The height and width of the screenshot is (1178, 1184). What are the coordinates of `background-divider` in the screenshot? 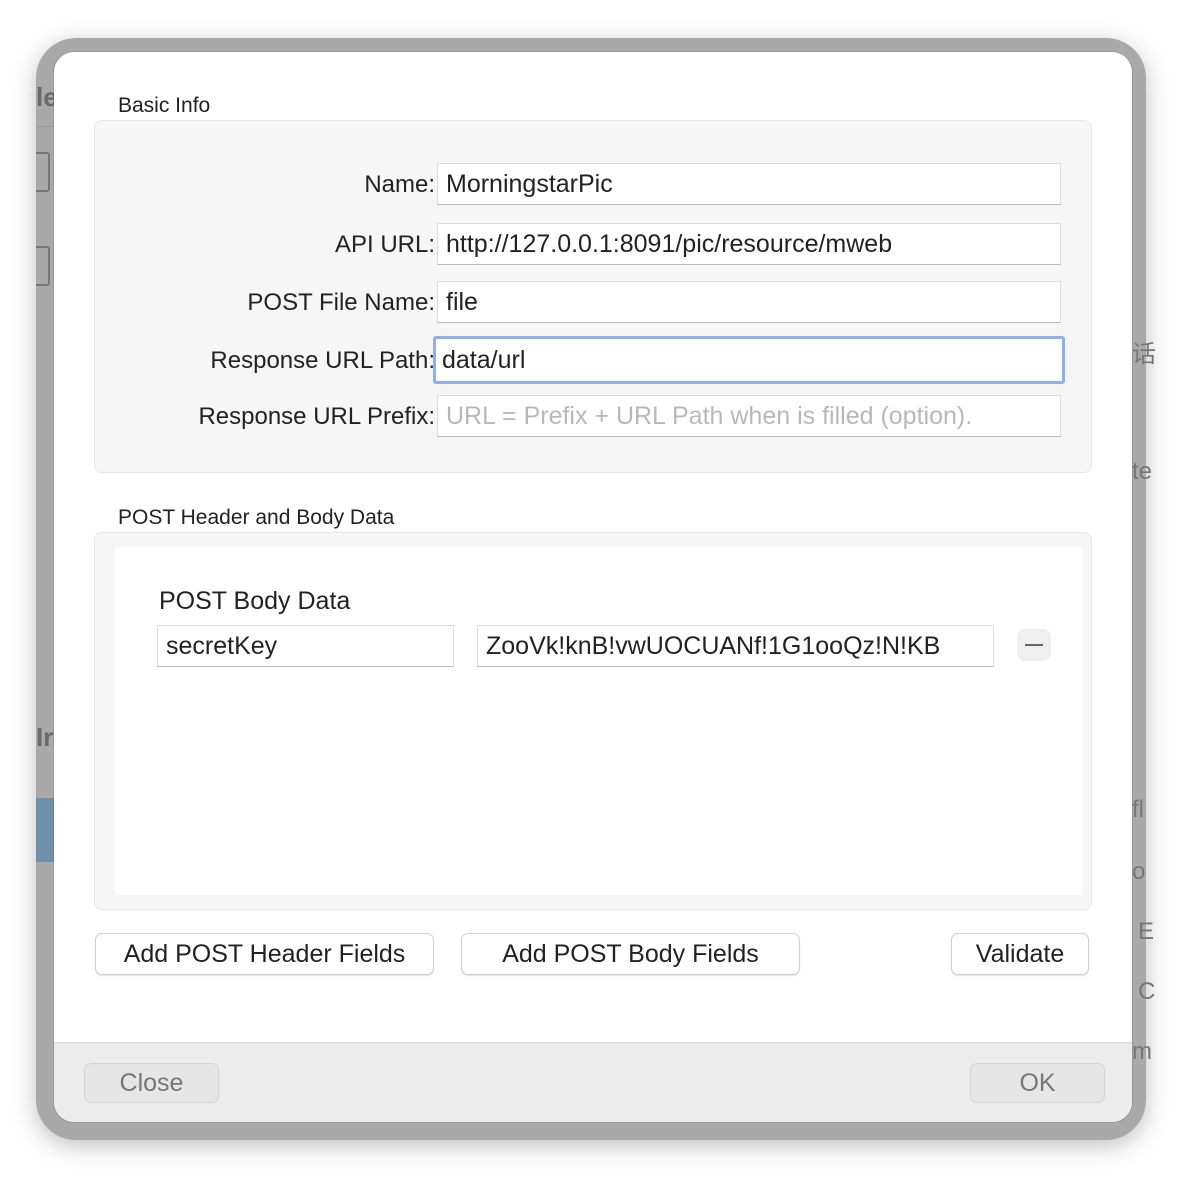 It's located at (45, 126).